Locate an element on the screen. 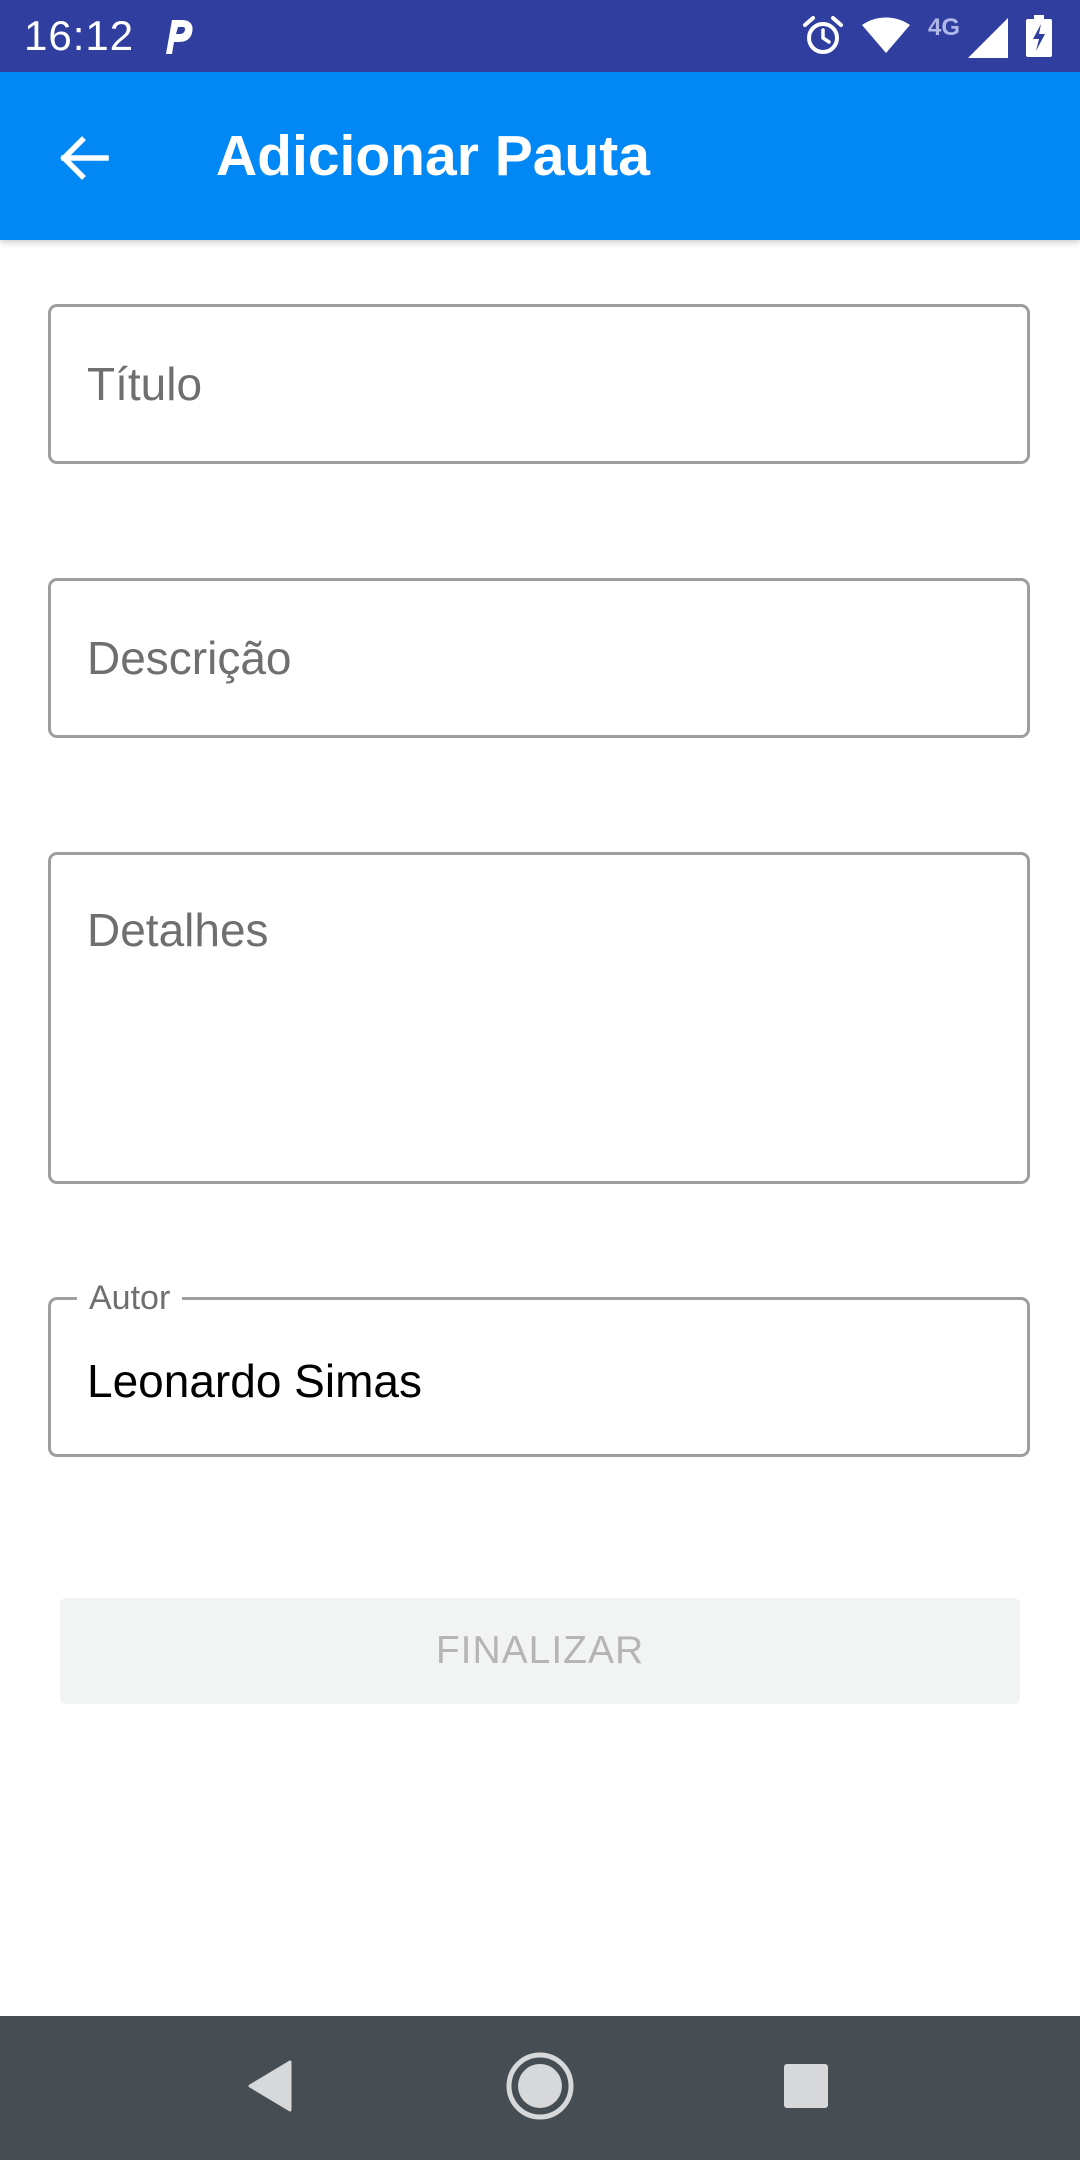 This screenshot has width=1080, height=2160. nav-recents-button is located at coordinates (806, 2088).